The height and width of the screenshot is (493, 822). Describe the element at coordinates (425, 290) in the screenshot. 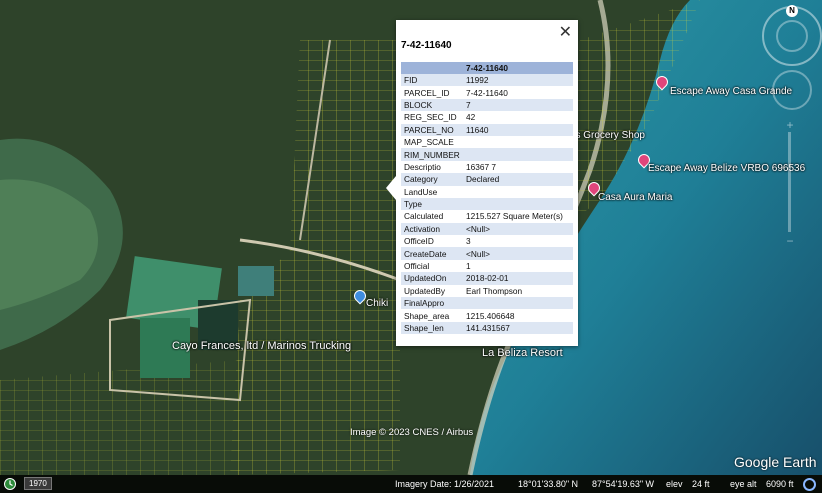

I see `attribute-key: UpdatedBy` at that location.